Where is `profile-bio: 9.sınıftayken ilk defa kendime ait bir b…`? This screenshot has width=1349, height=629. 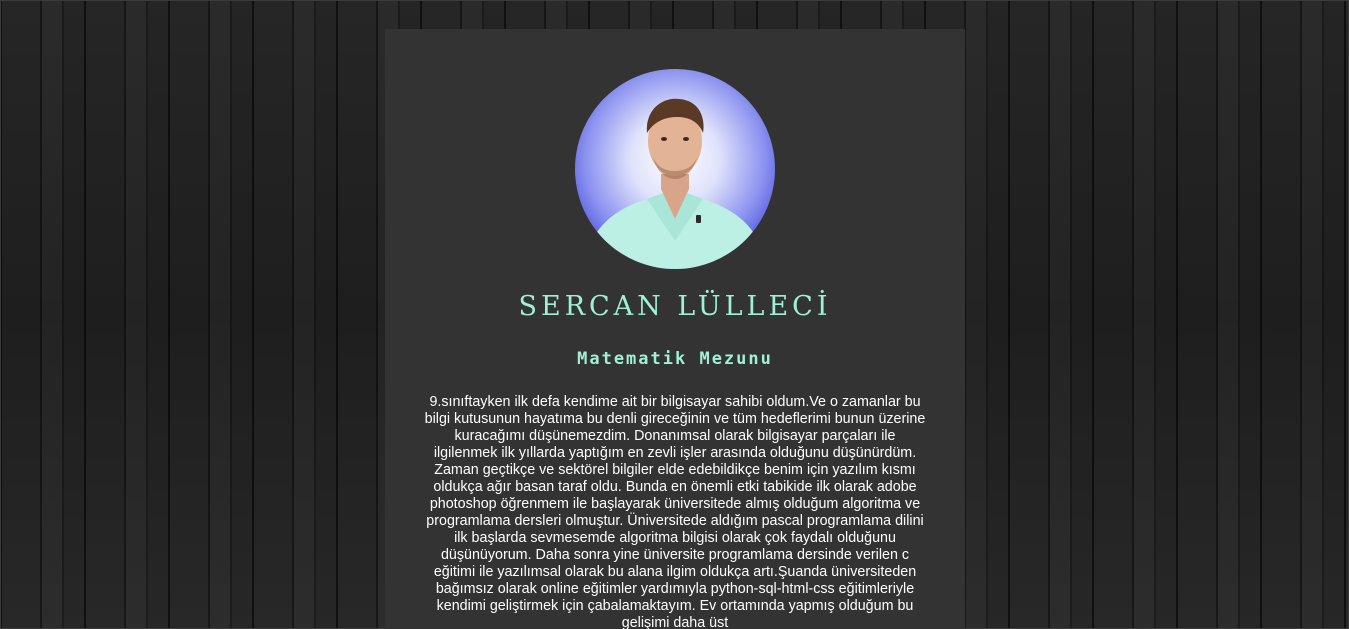
profile-bio: 9.sınıftayken ilk defa kendime ait bir b… is located at coordinates (675, 511).